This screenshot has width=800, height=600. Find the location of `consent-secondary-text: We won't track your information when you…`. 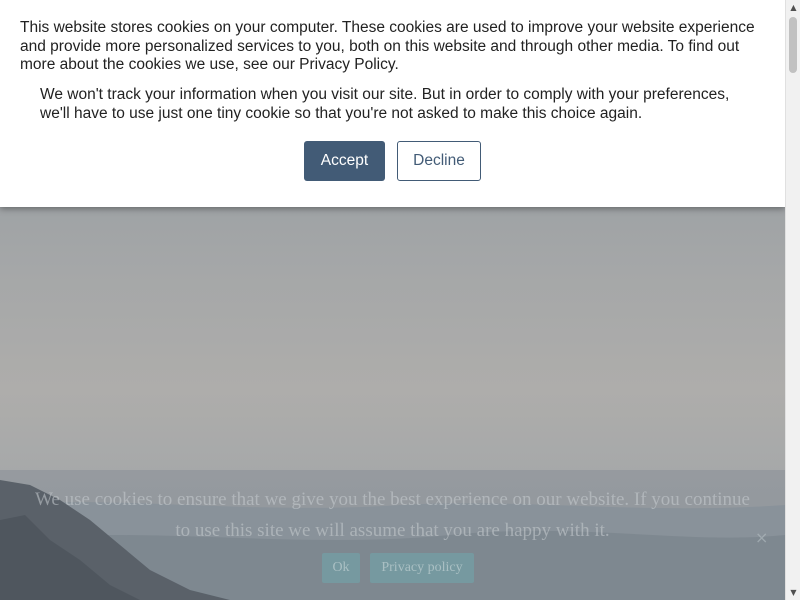

consent-secondary-text: We won't track your information when you… is located at coordinates (385, 104).